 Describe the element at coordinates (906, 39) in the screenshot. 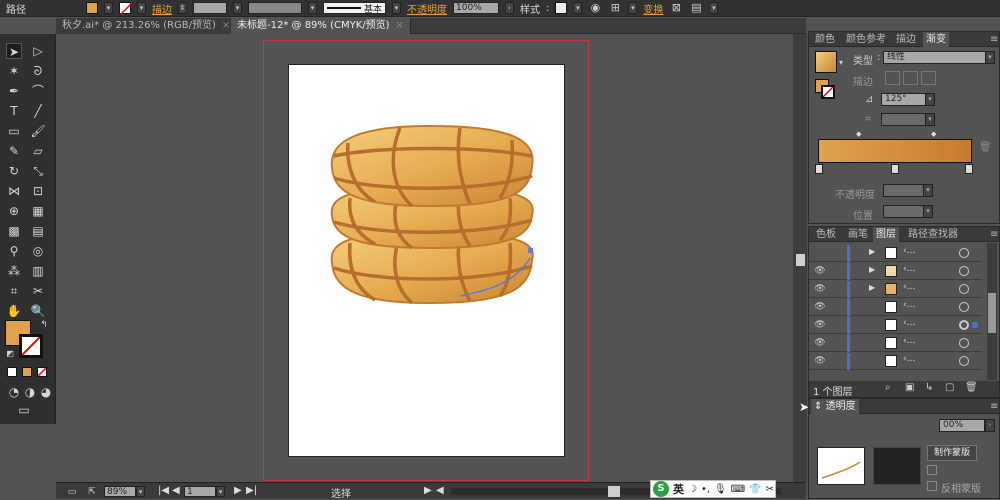

I see `tab-stroke: 描边` at that location.